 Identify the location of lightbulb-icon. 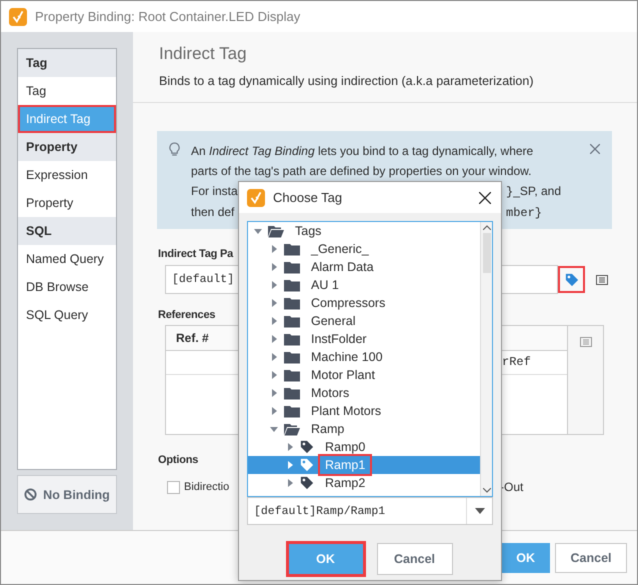
(174, 149).